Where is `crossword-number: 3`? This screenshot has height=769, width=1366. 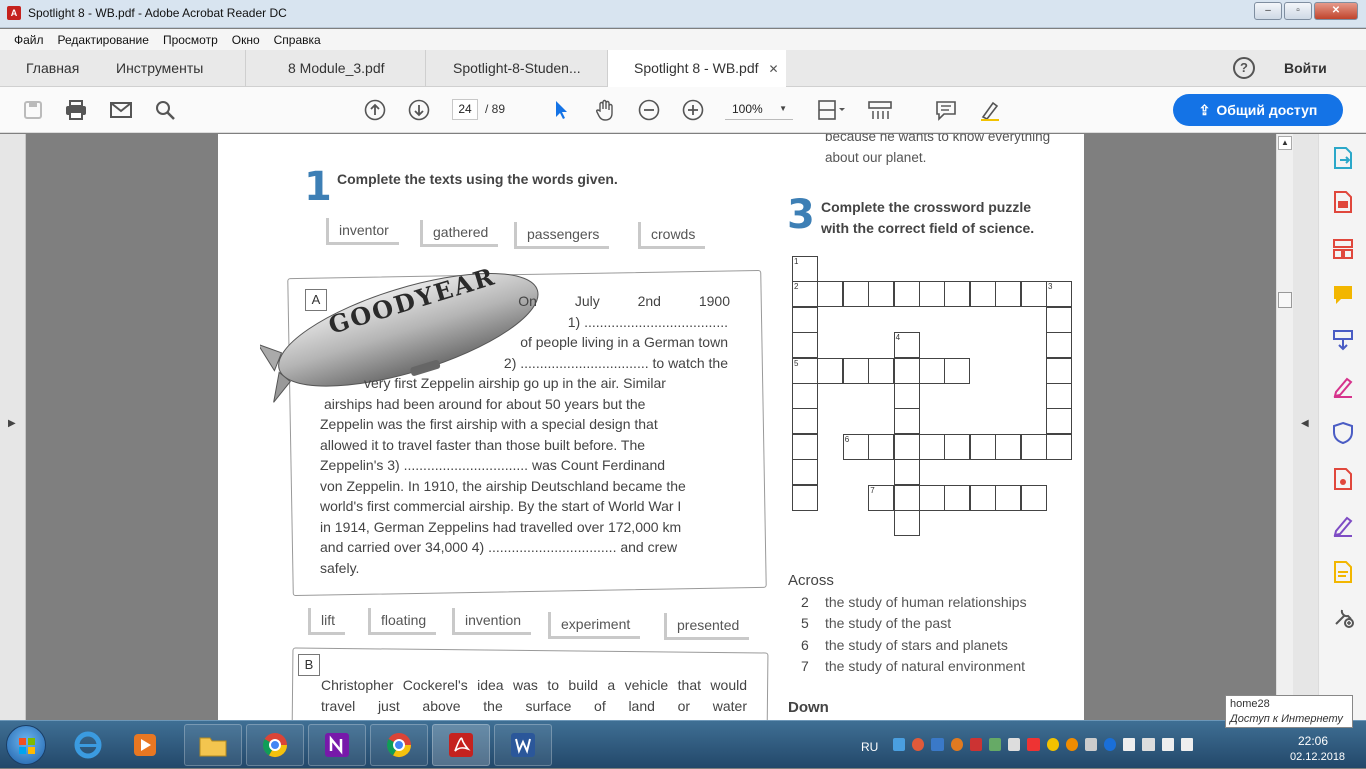 crossword-number: 3 is located at coordinates (1050, 287).